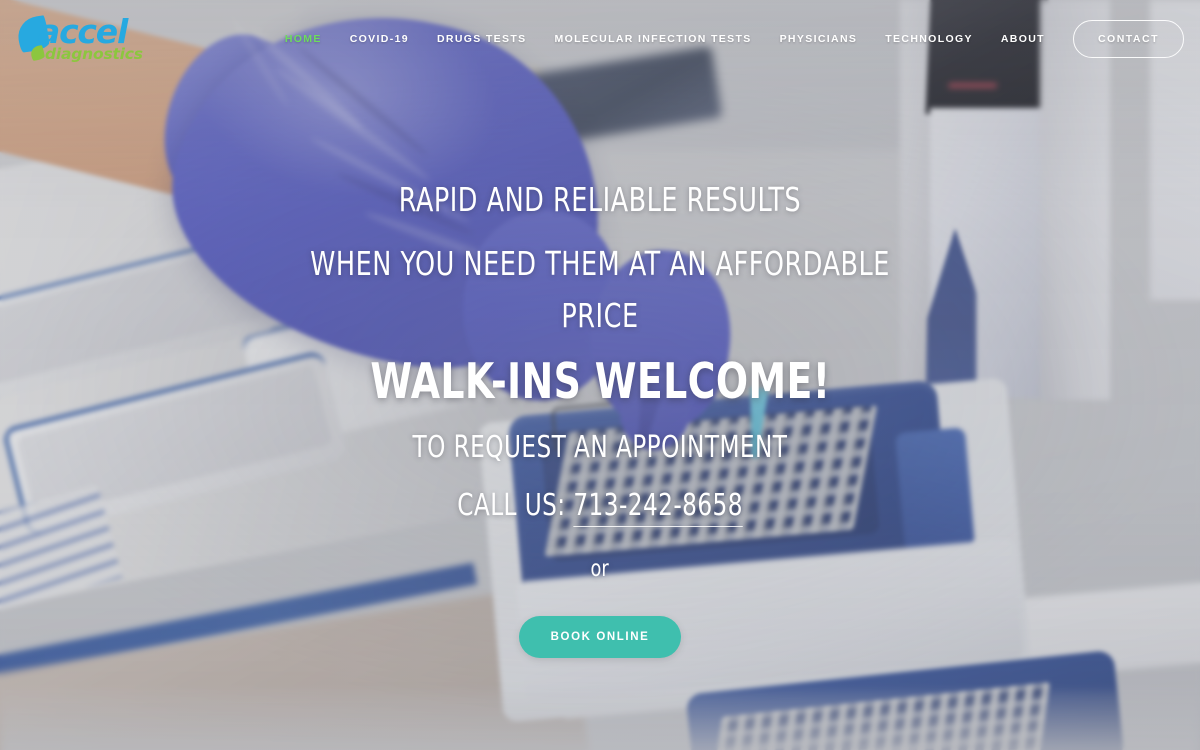 The width and height of the screenshot is (1200, 750). What do you see at coordinates (94, 54) in the screenshot?
I see `brand-name-secondary: diagnostics` at bounding box center [94, 54].